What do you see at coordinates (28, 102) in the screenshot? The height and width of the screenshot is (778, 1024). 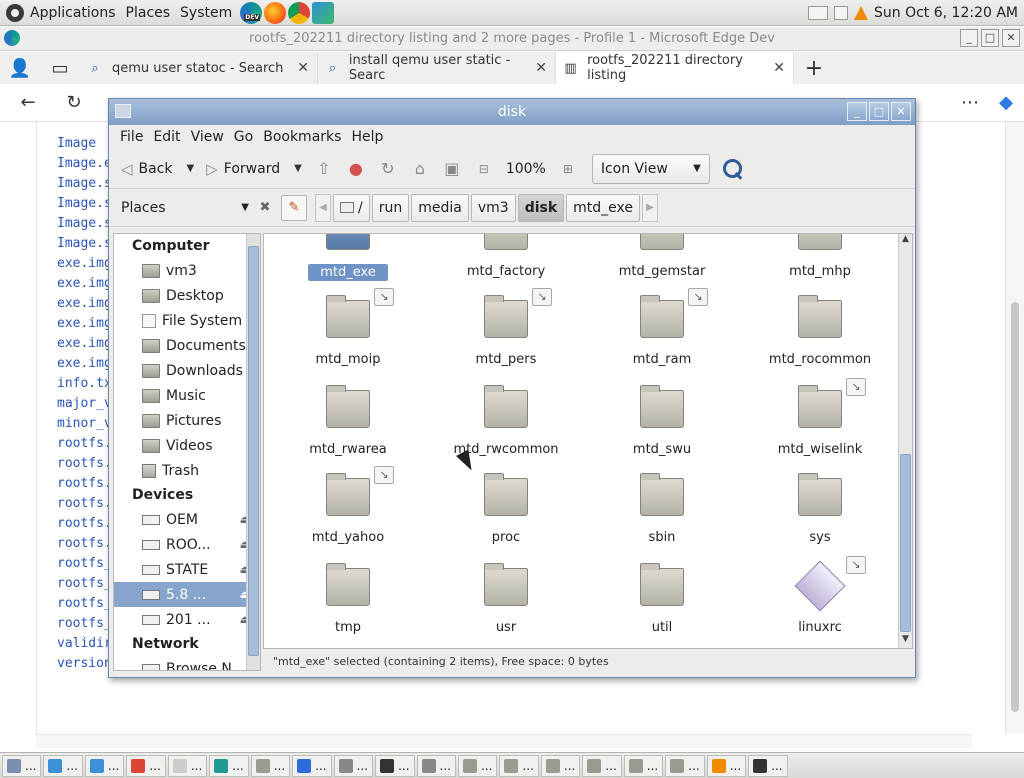 I see `back-arrow-icon: ←` at bounding box center [28, 102].